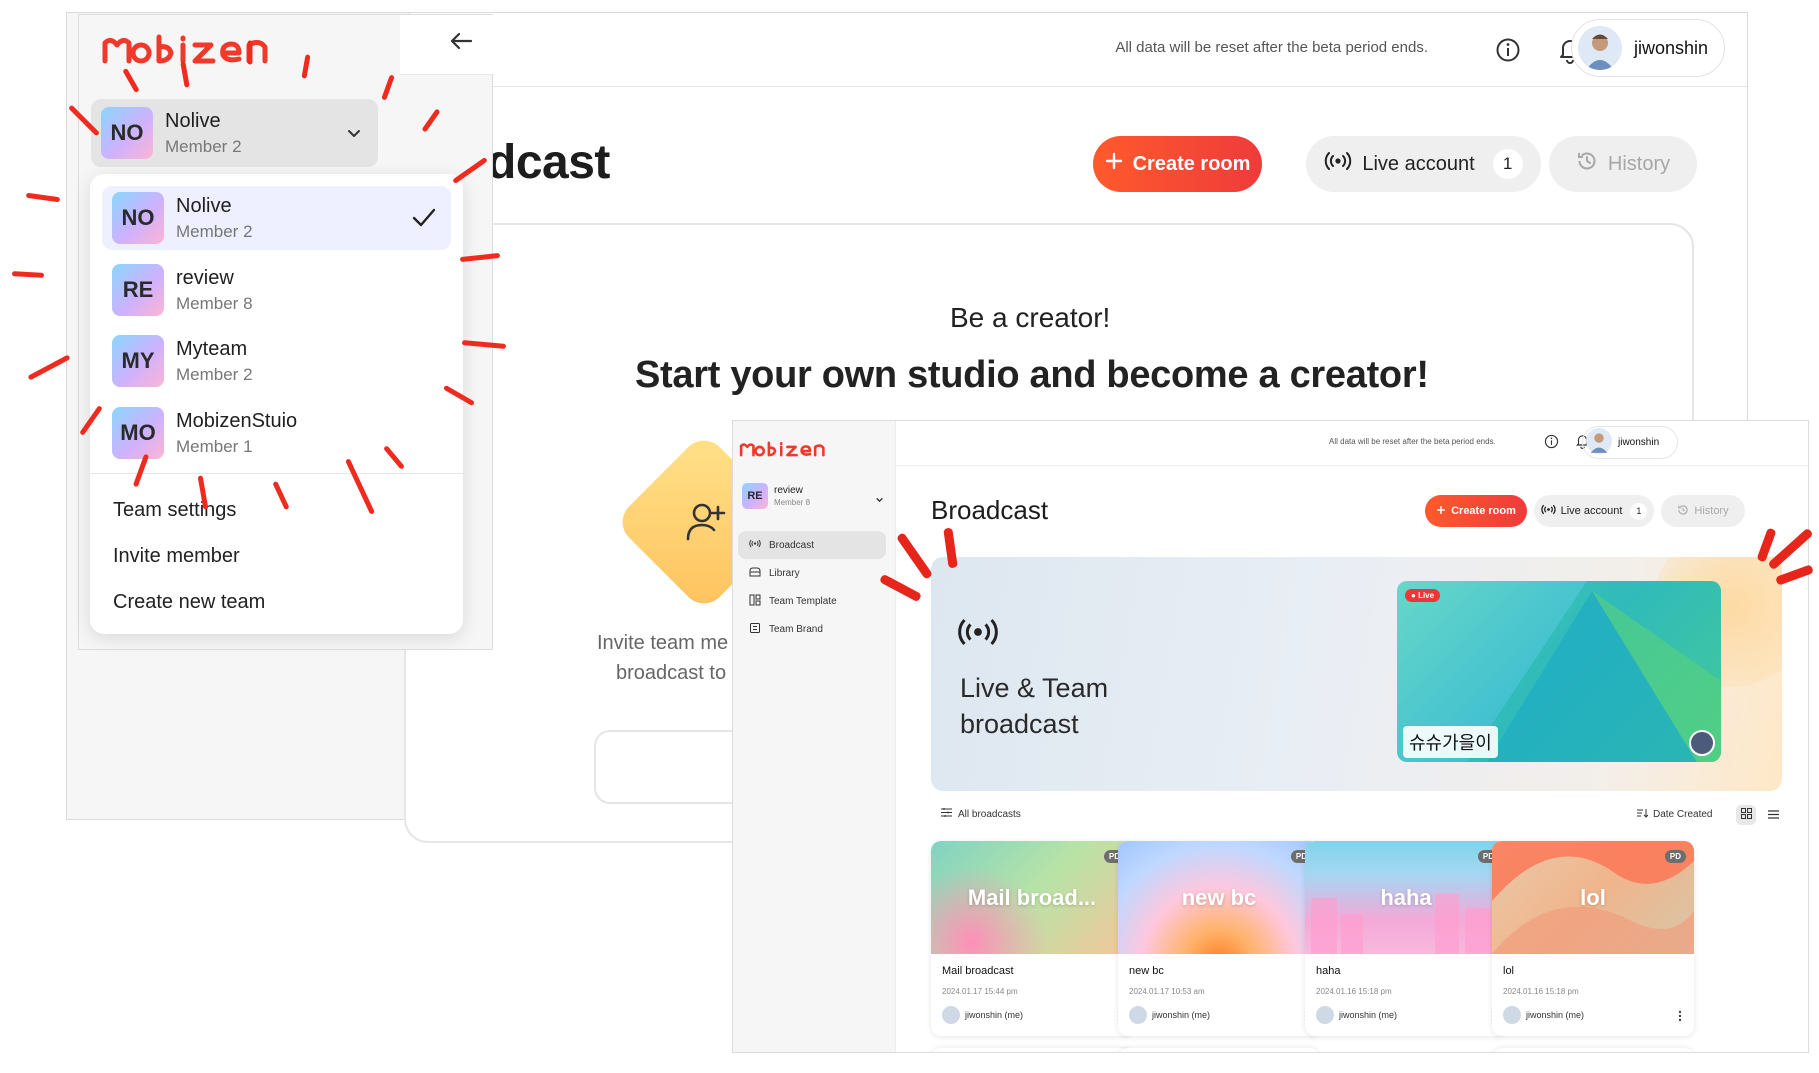 The height and width of the screenshot is (1073, 1819). I want to click on pd-badge: PD, so click(1675, 856).